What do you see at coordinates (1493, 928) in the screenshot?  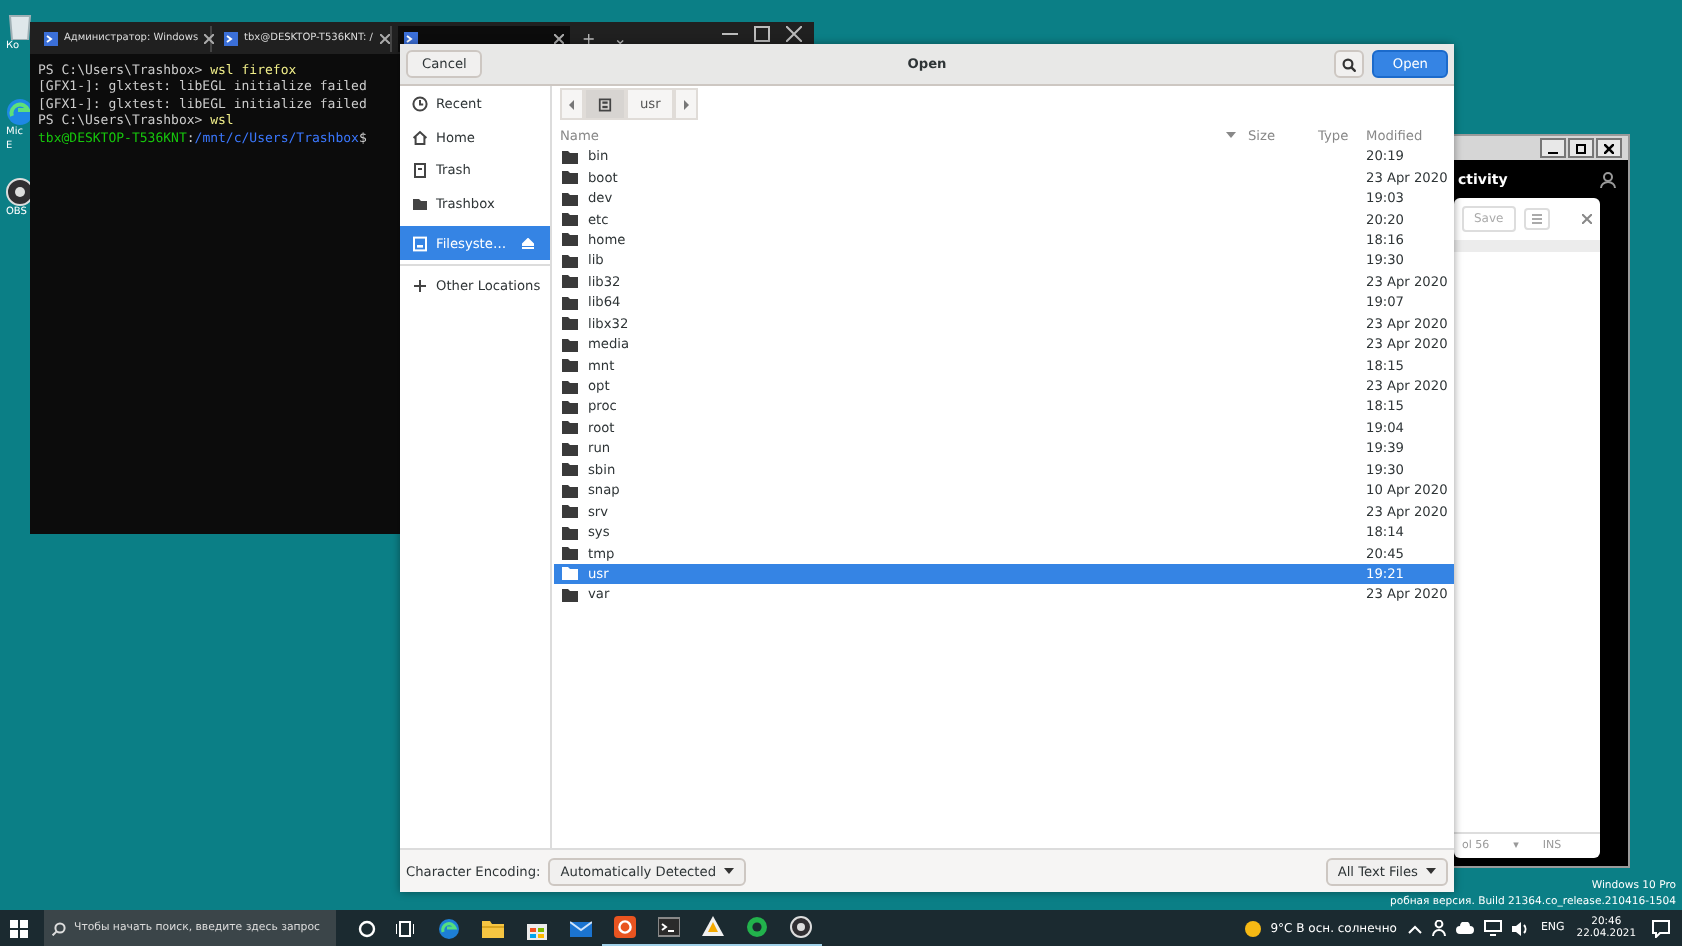 I see `network-icon` at bounding box center [1493, 928].